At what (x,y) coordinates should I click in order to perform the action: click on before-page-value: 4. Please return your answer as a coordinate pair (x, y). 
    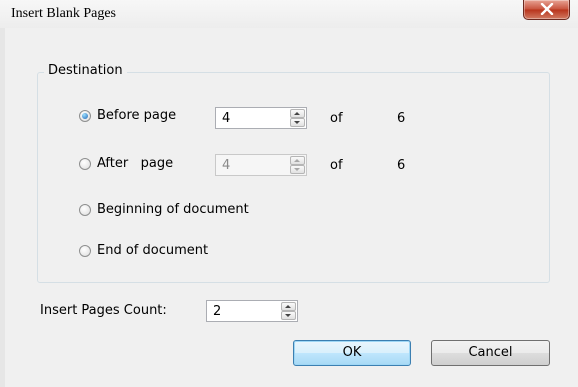
    Looking at the image, I should click on (226, 118).